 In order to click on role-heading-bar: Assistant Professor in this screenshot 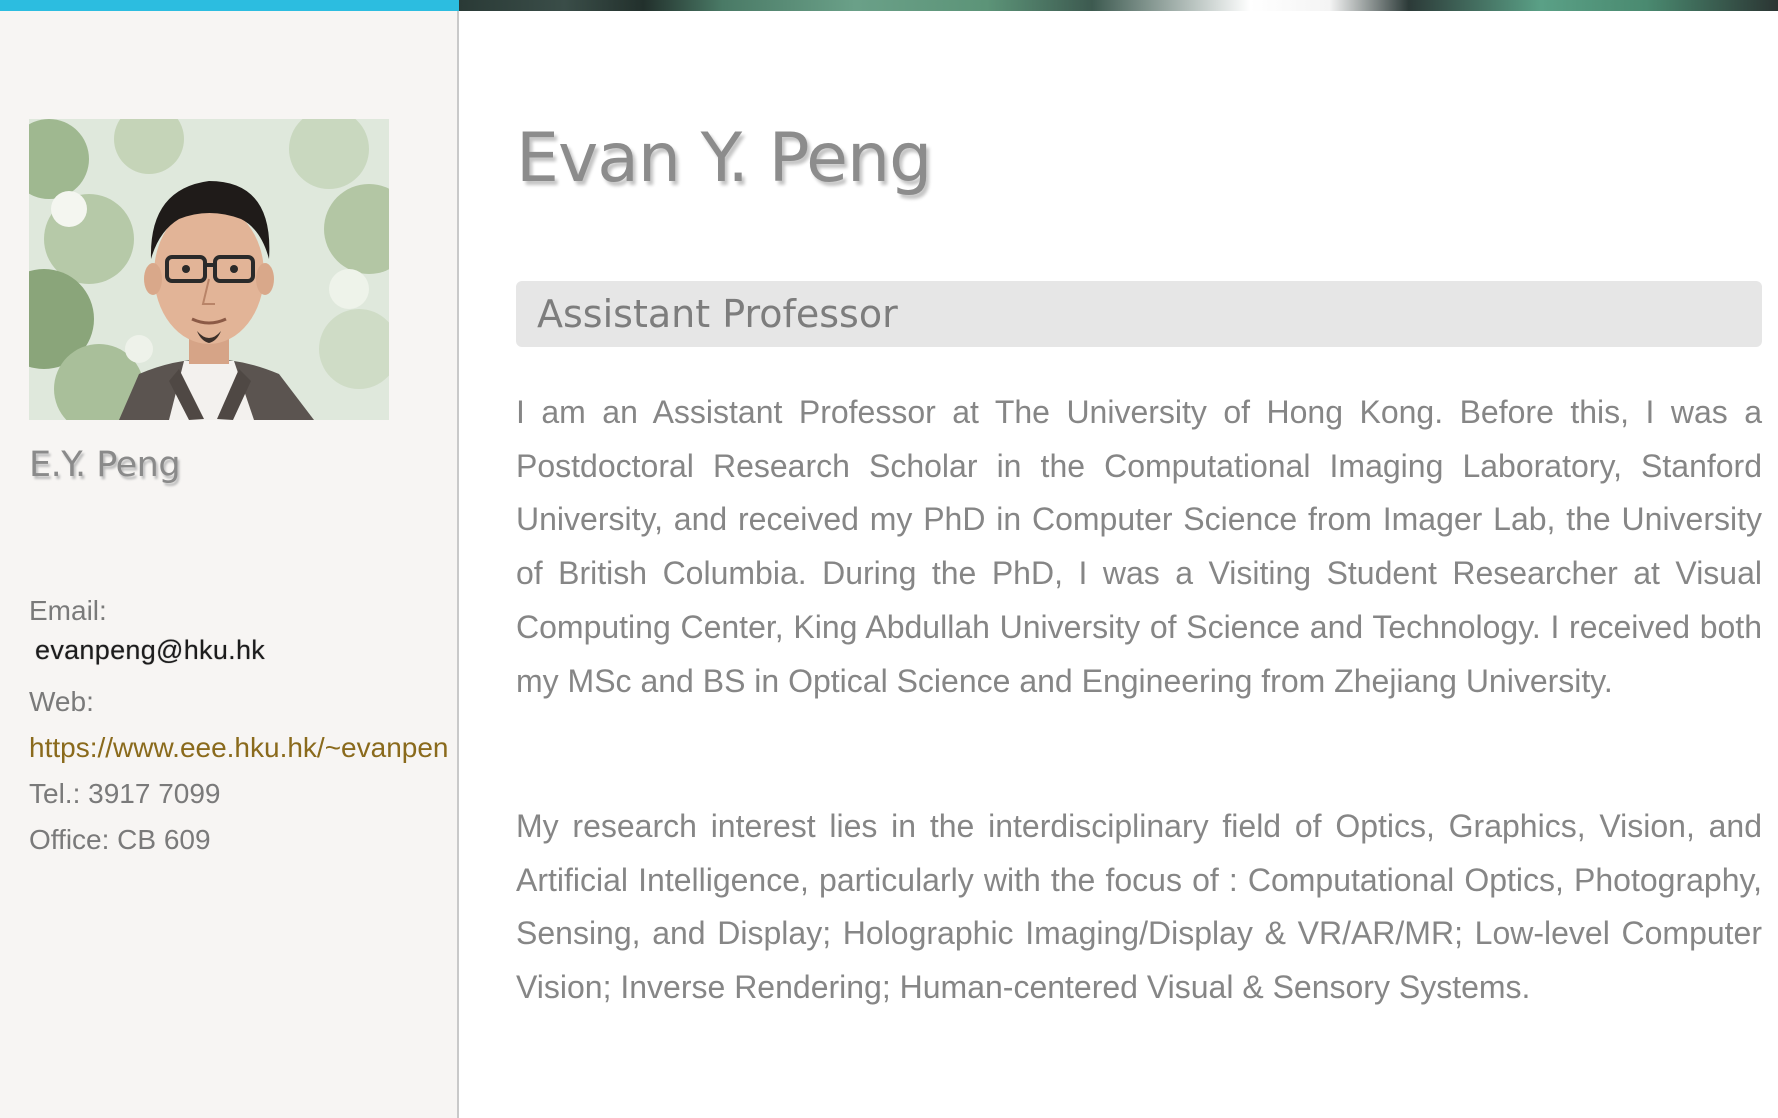, I will do `click(1139, 314)`.